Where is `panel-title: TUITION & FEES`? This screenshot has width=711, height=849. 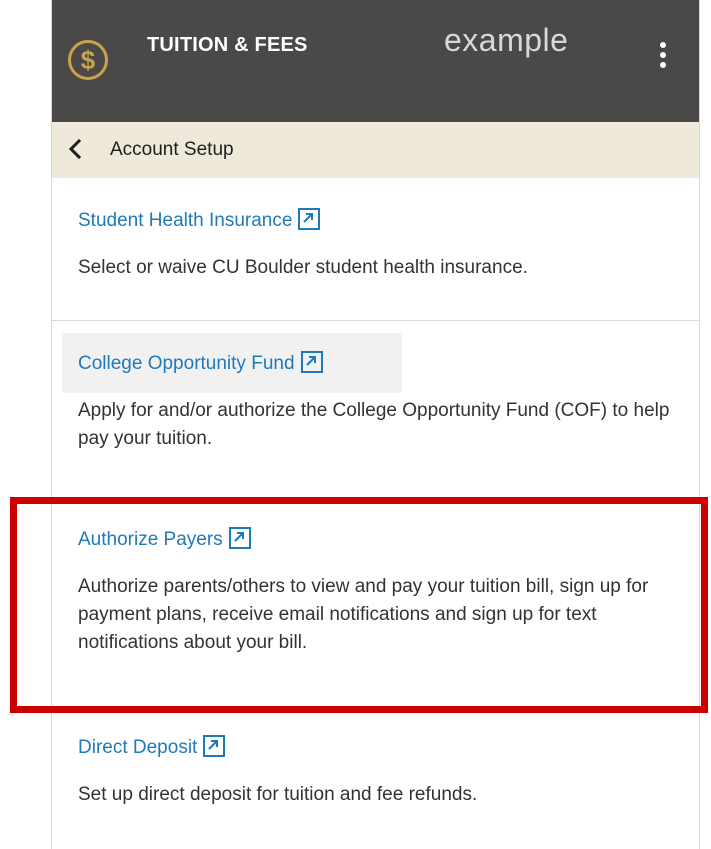 panel-title: TUITION & FEES is located at coordinates (227, 45).